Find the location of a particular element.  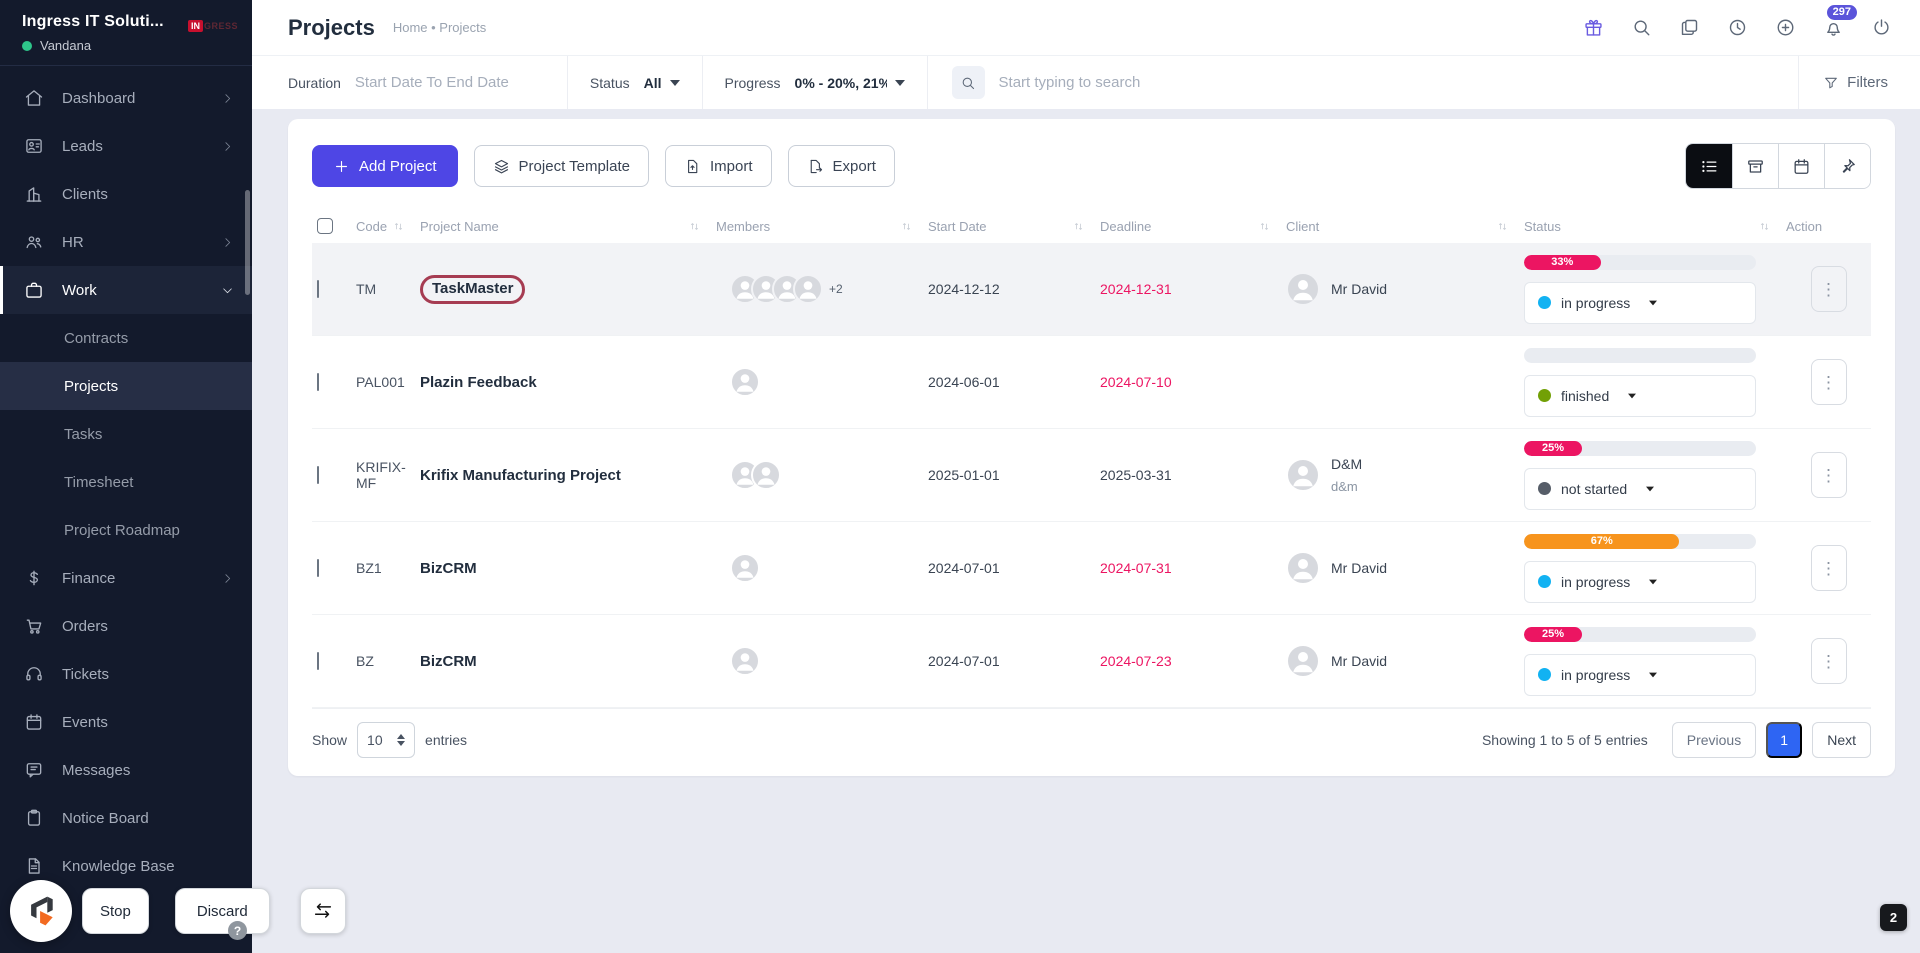

sidebar-item-label: Tickets is located at coordinates (85, 674).